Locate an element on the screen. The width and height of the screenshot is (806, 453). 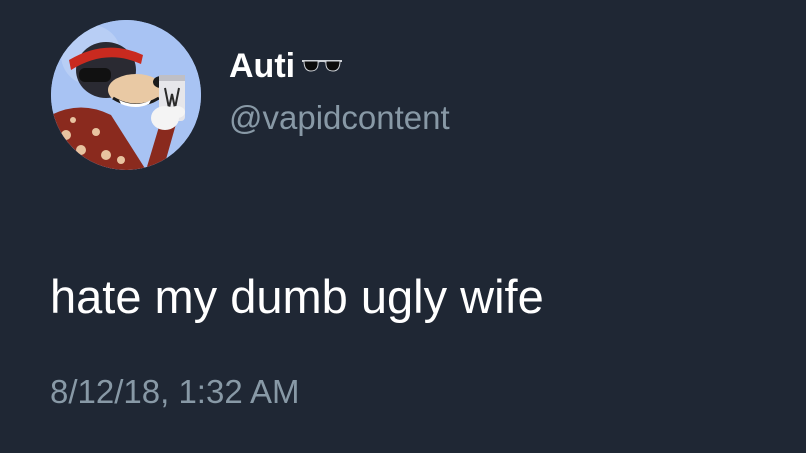
sunglasses-icon is located at coordinates (322, 68).